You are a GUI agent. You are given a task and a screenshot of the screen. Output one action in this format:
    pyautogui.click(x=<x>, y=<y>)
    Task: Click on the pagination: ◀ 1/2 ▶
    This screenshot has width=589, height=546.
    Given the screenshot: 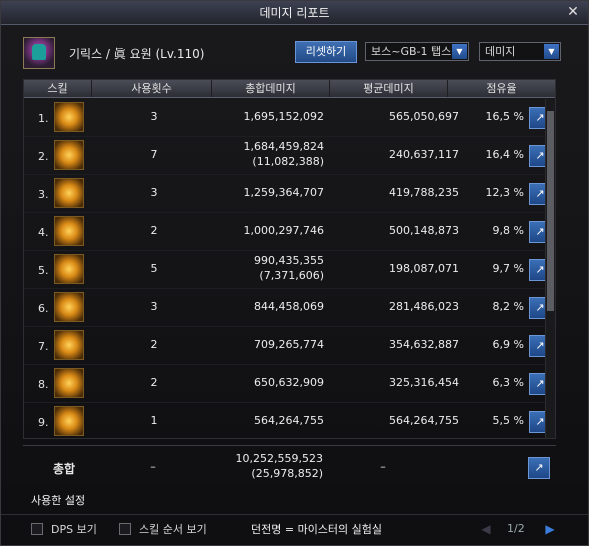 What is the action you would take?
    pyautogui.click(x=526, y=530)
    